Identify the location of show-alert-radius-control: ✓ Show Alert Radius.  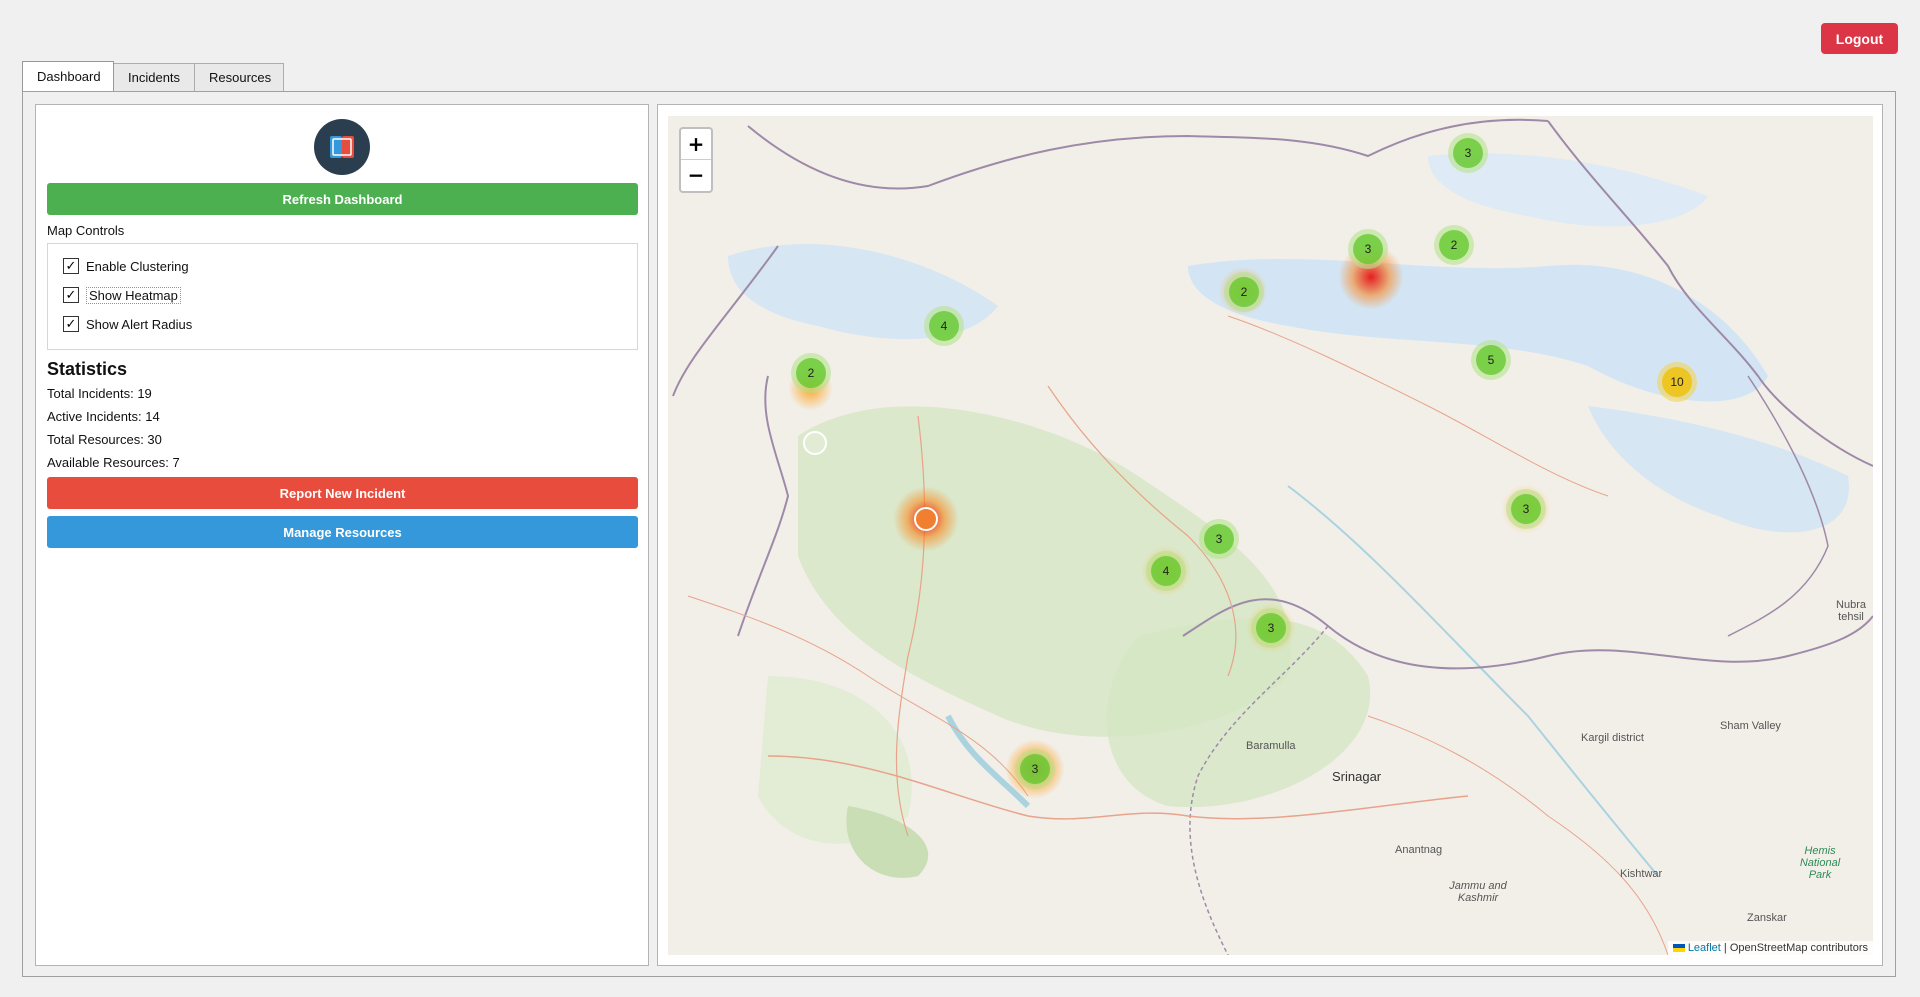
(127, 324).